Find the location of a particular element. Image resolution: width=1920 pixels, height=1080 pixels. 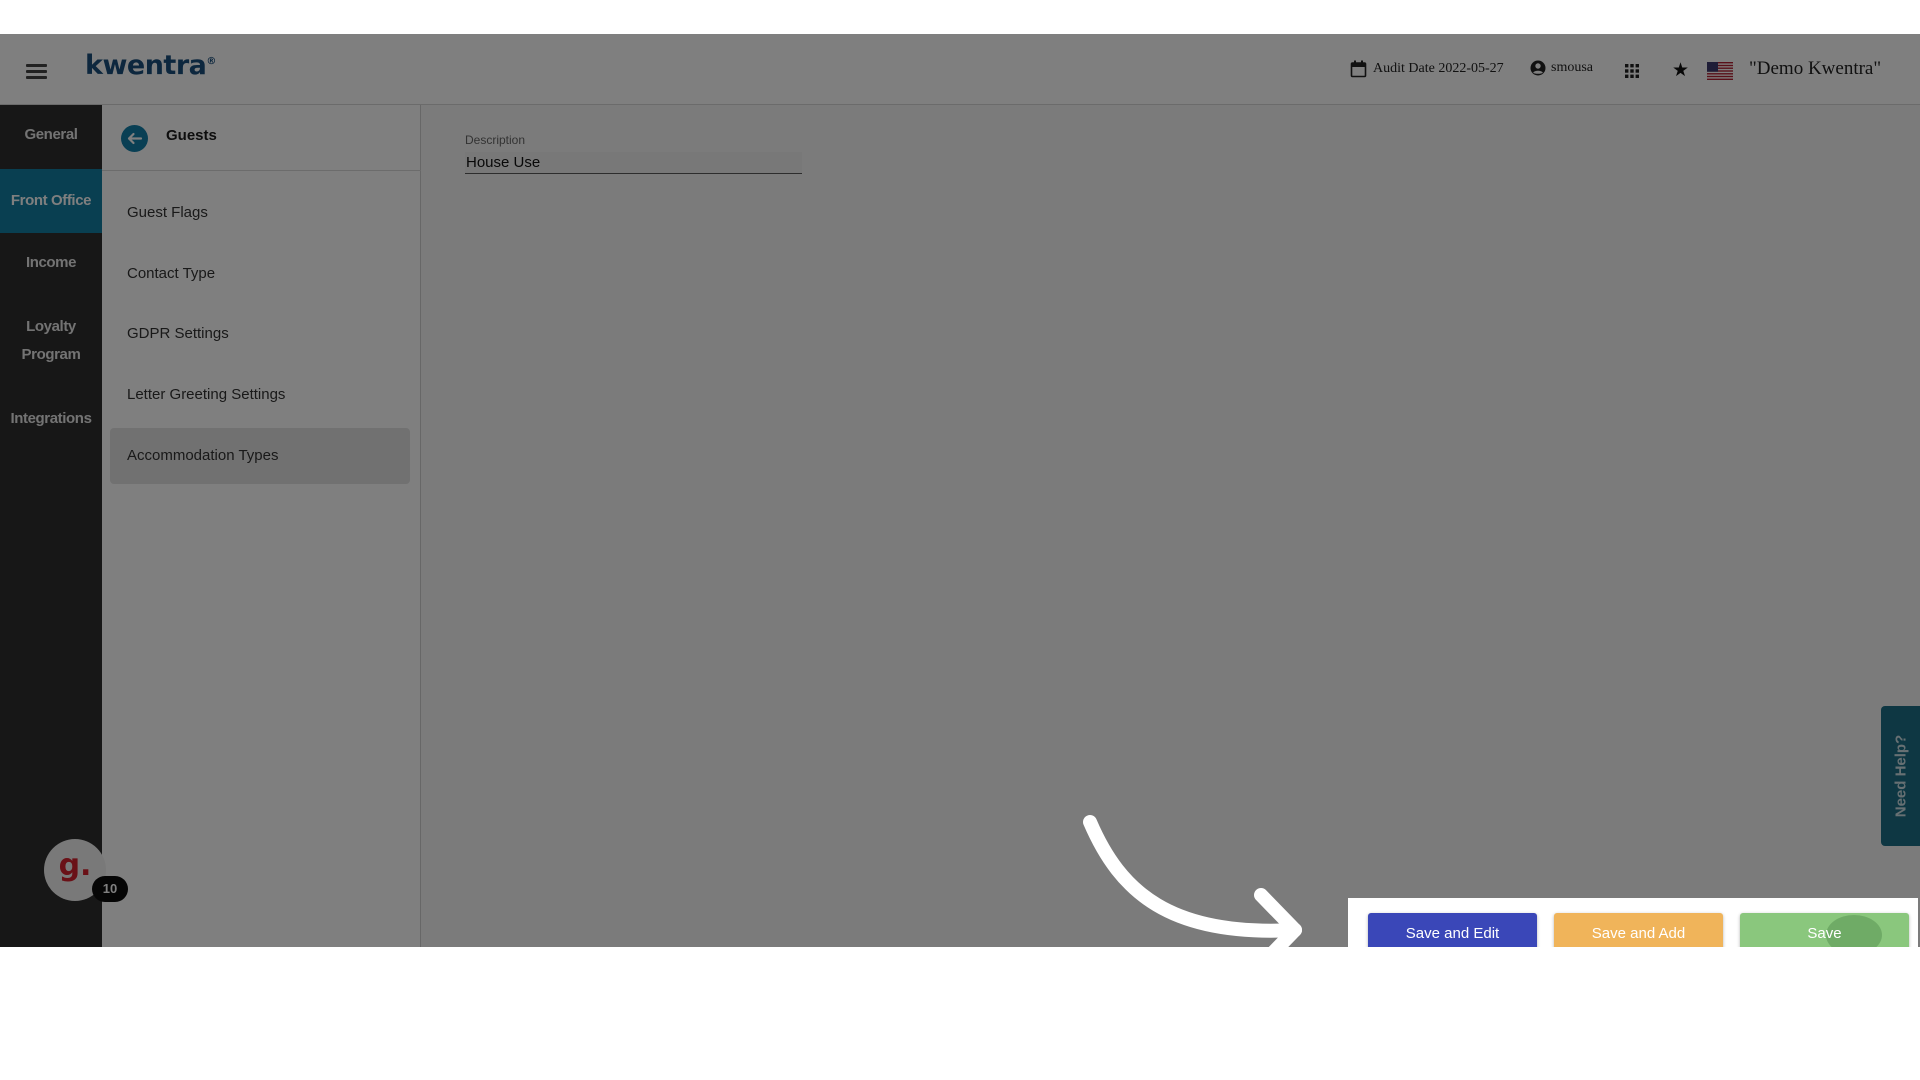

menu-icon is located at coordinates (36, 71).